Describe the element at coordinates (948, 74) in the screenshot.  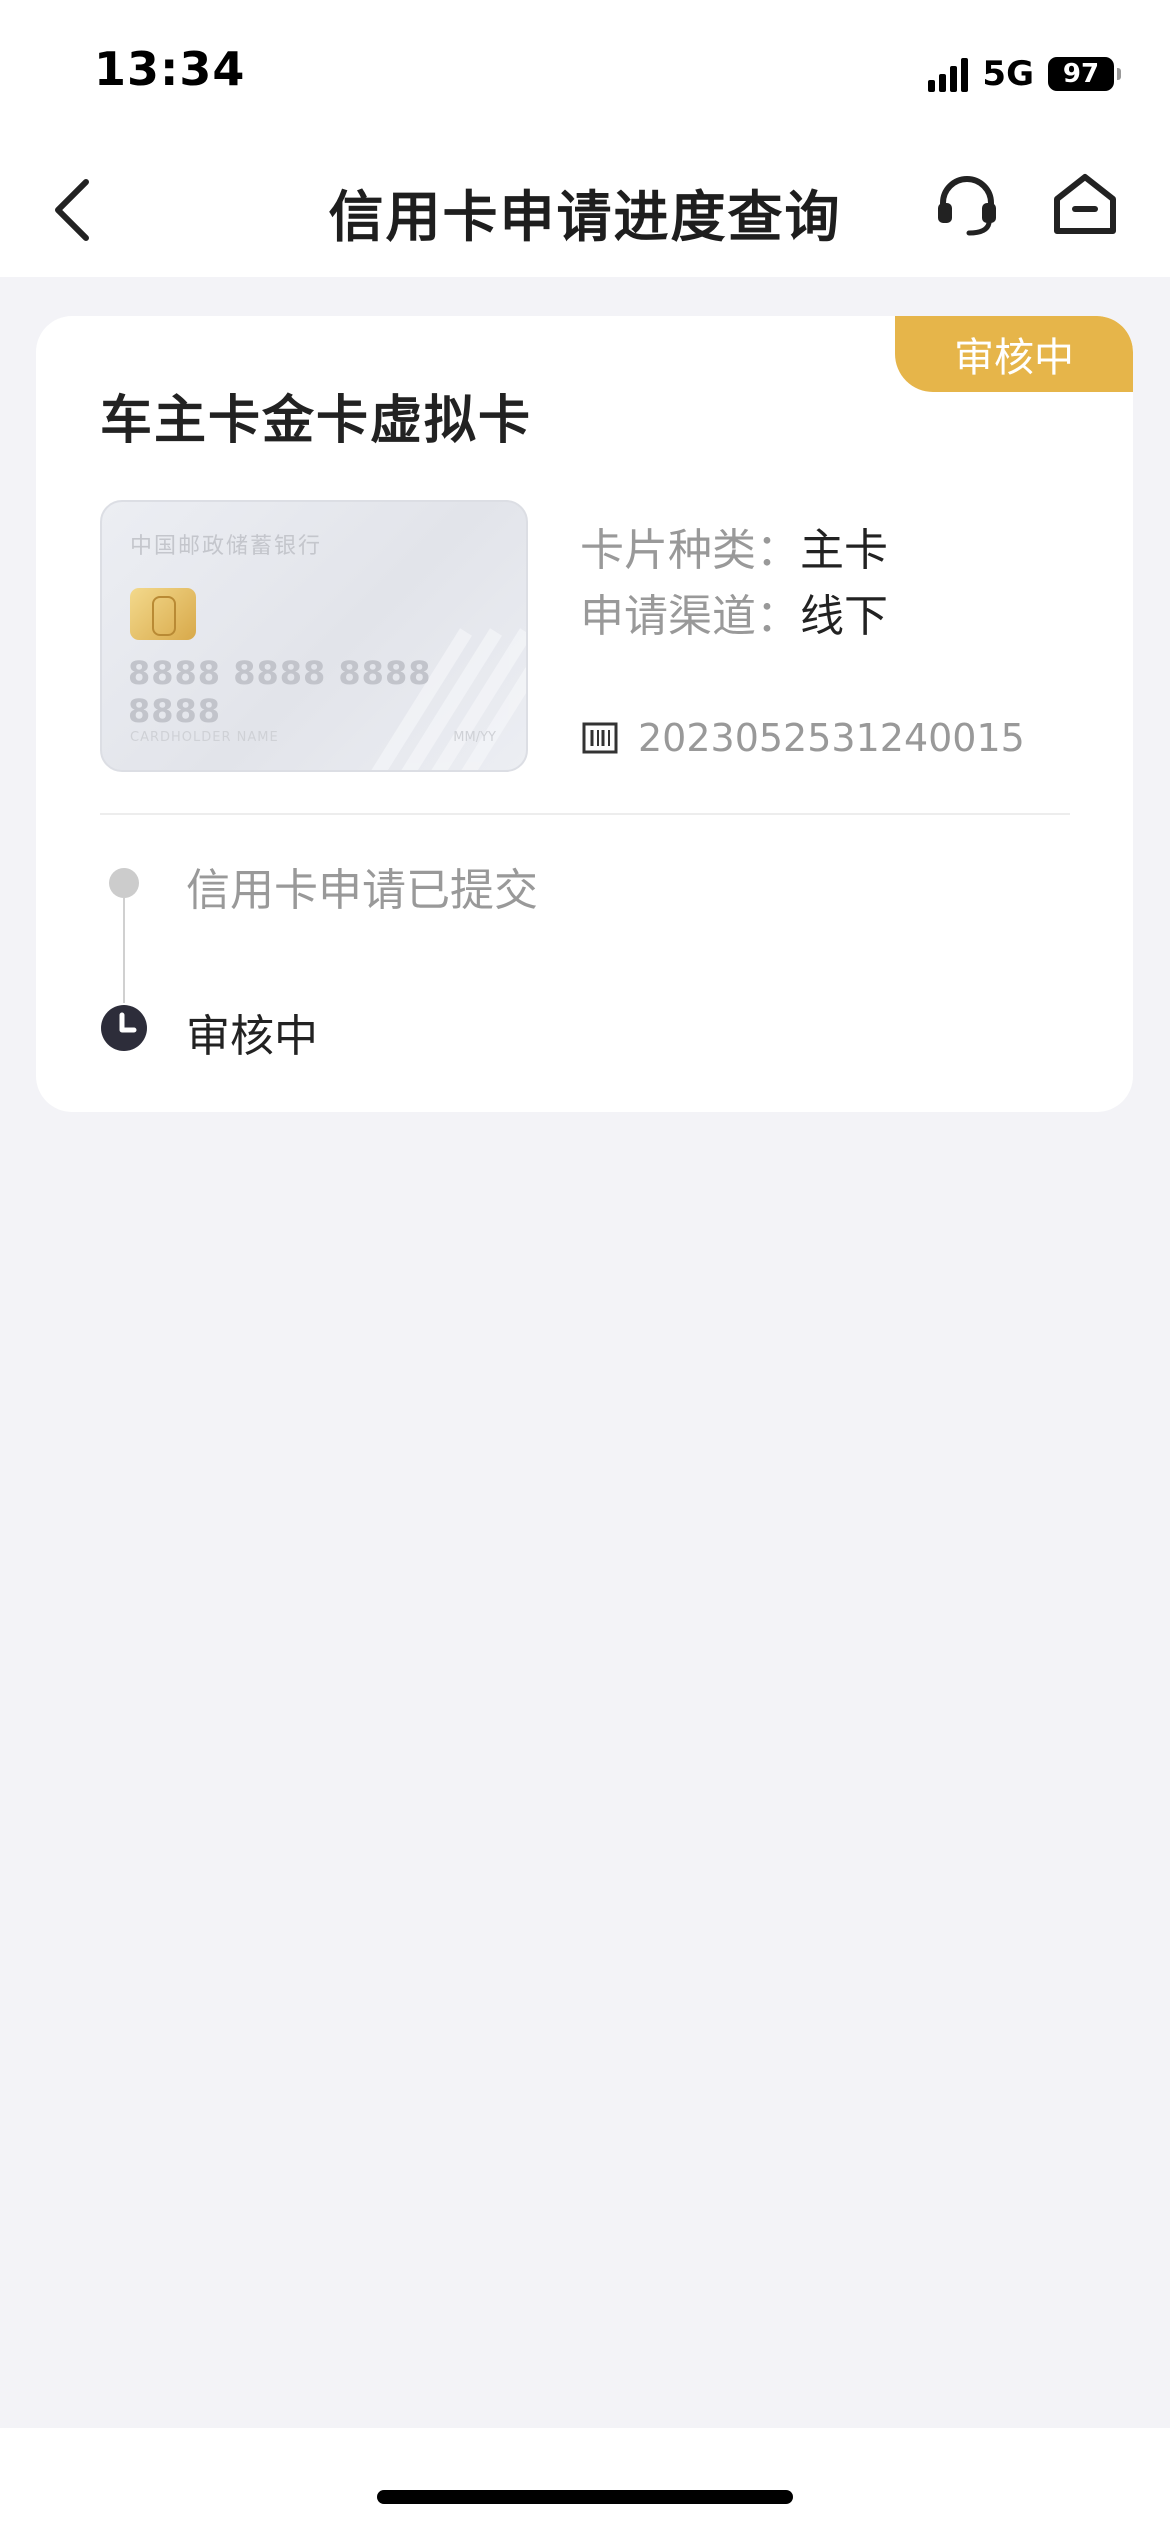
I see `signal-icon` at that location.